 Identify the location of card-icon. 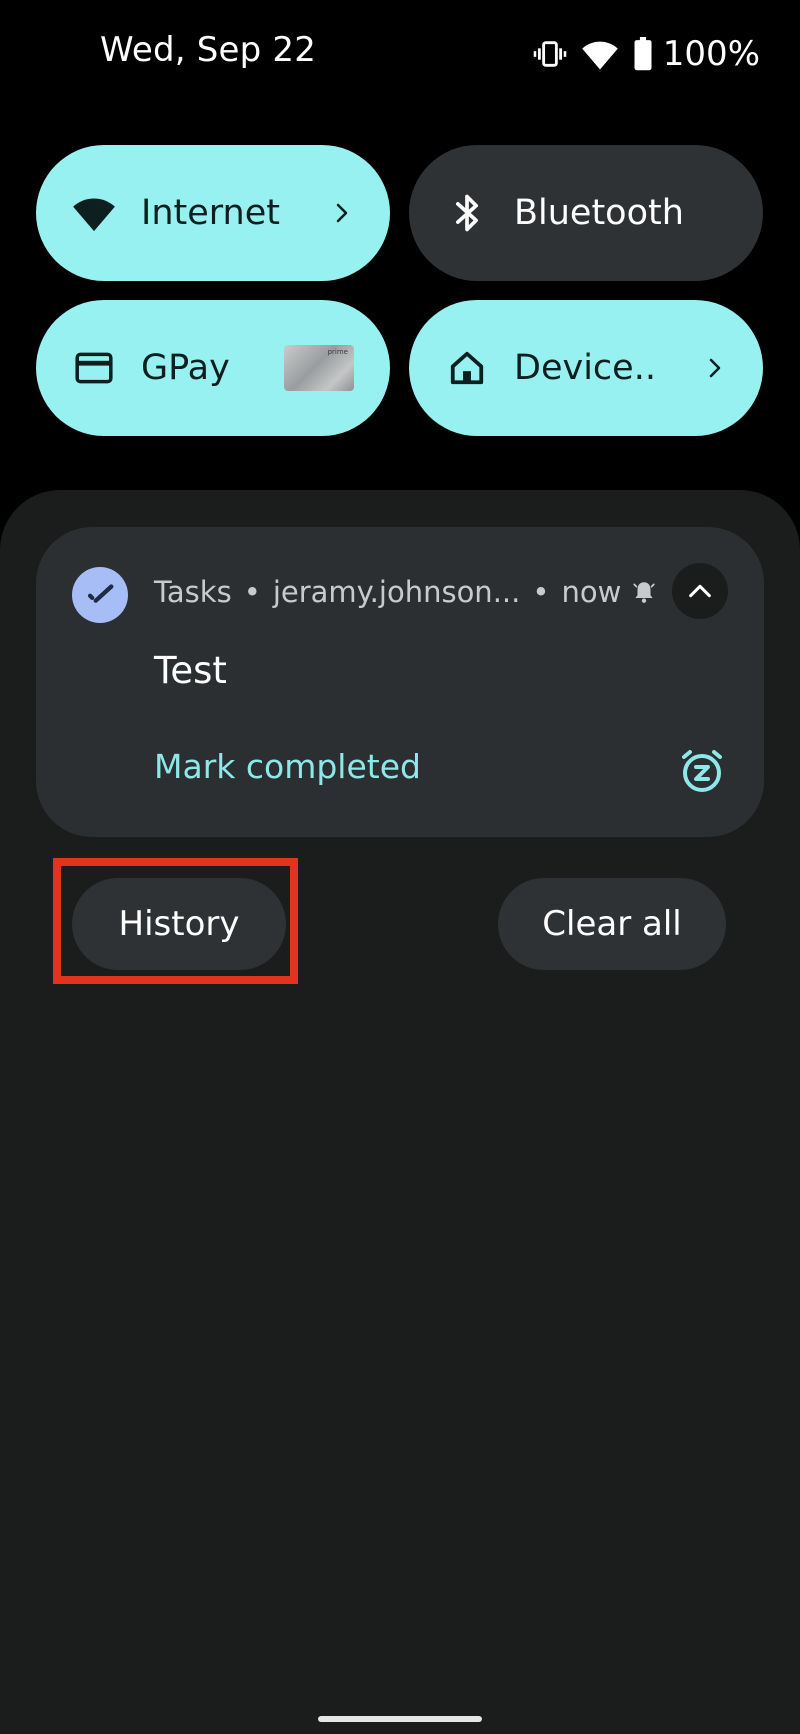
(94, 368).